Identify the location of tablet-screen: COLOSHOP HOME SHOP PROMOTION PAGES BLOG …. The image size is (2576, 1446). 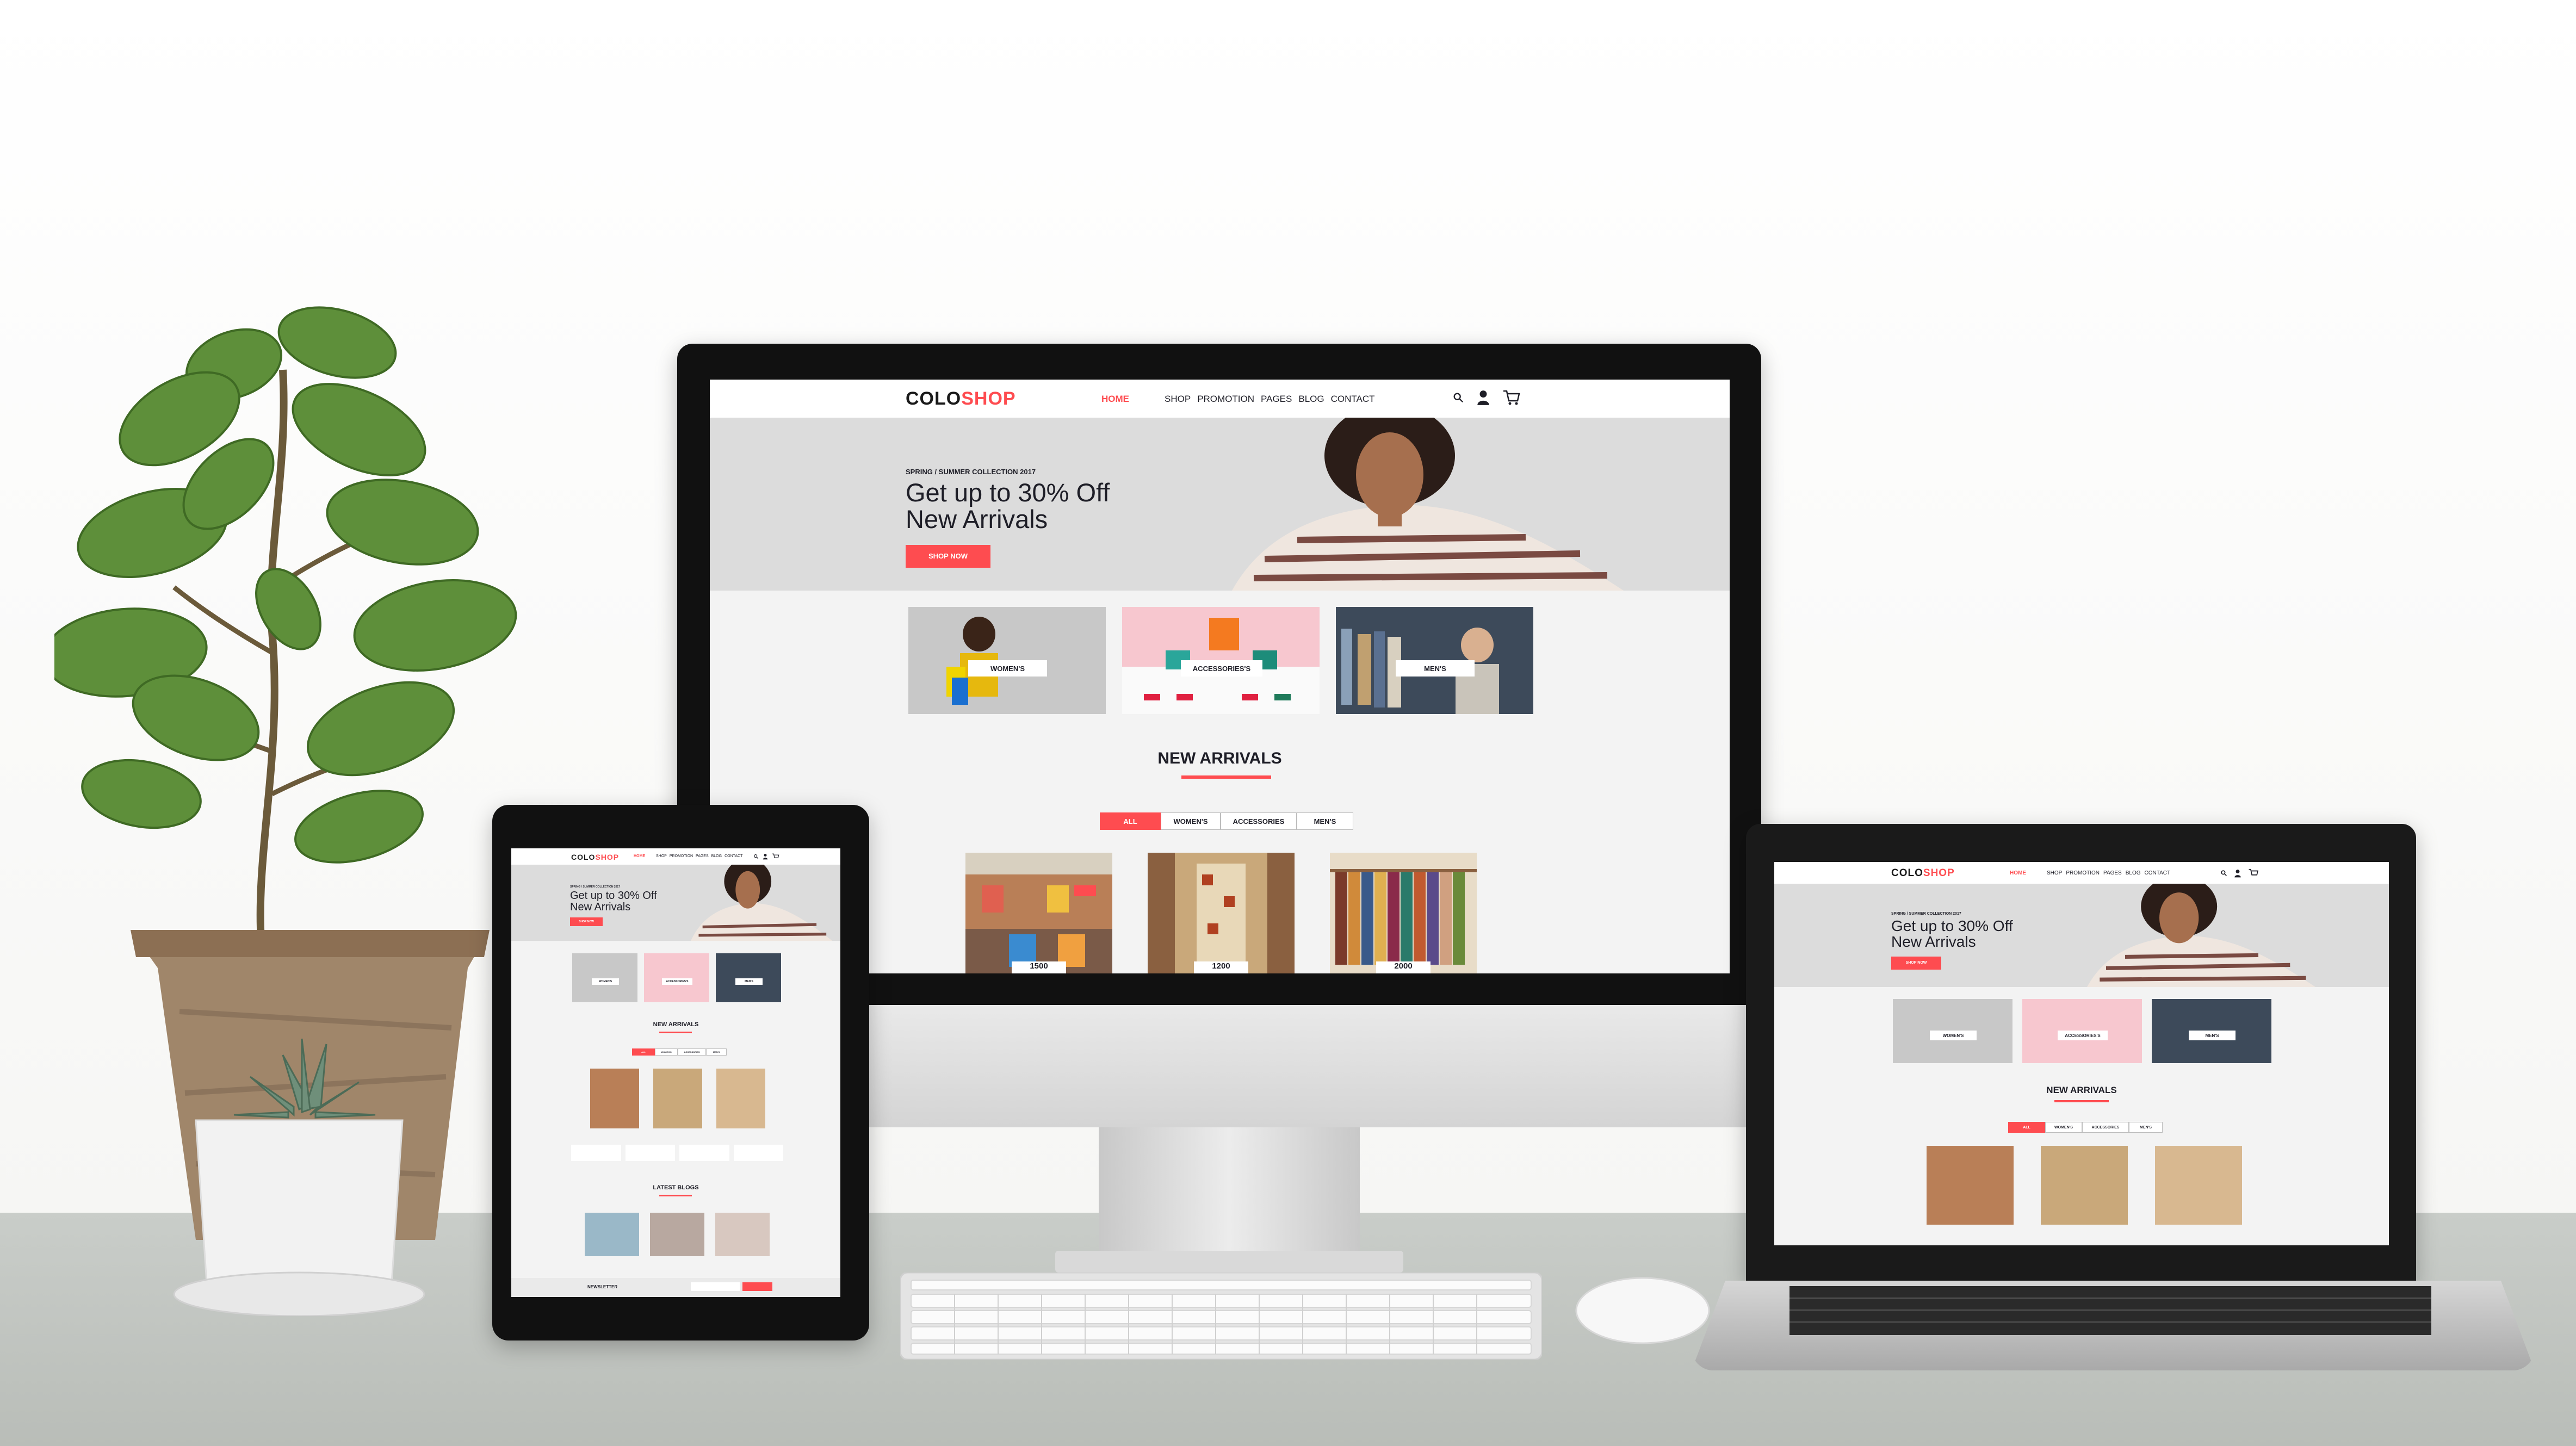
(675, 1072).